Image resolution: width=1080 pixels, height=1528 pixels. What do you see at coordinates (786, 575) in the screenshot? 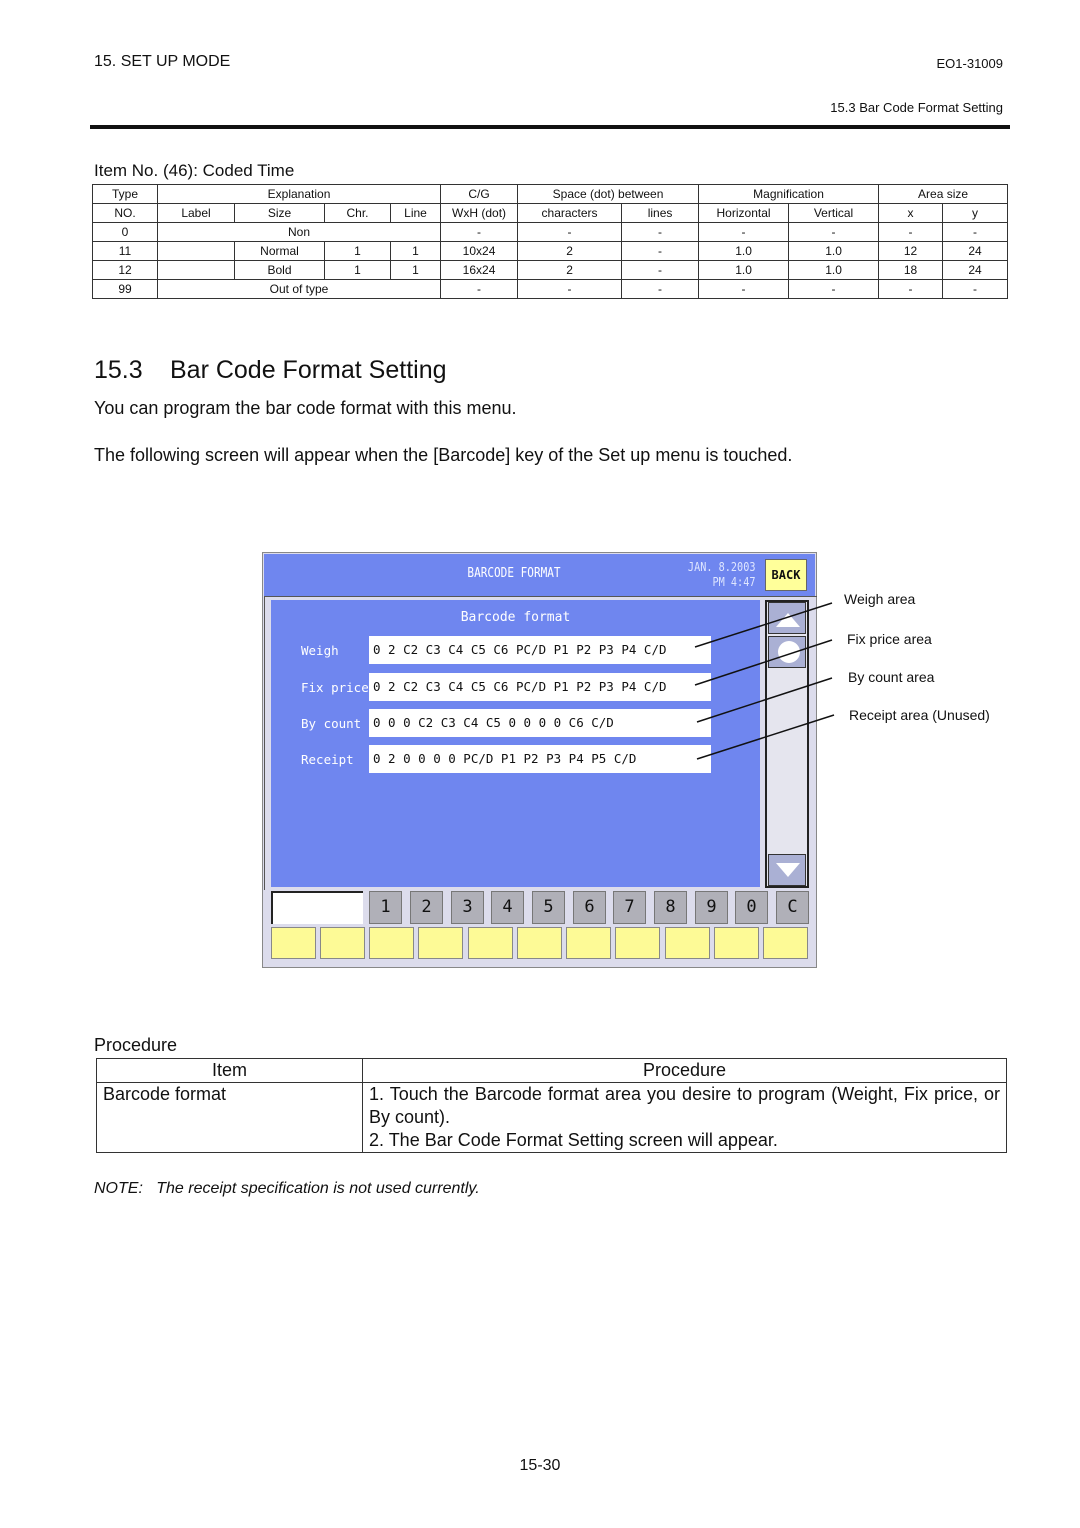
I see `back-button: BACK` at bounding box center [786, 575].